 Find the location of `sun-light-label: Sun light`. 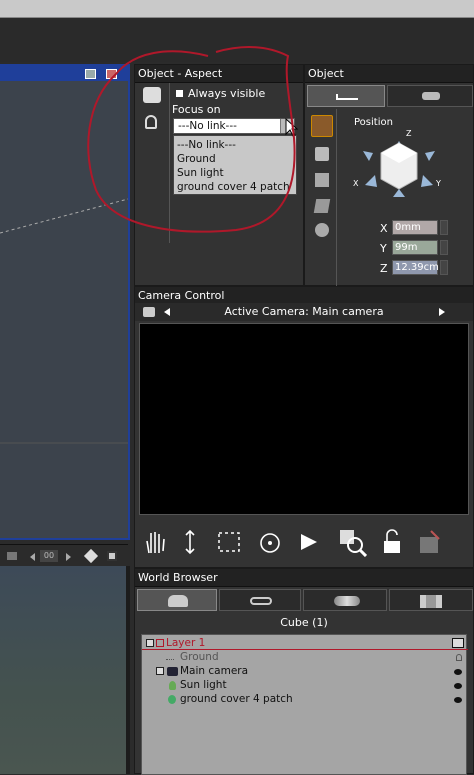

sun-light-label: Sun light is located at coordinates (203, 685).